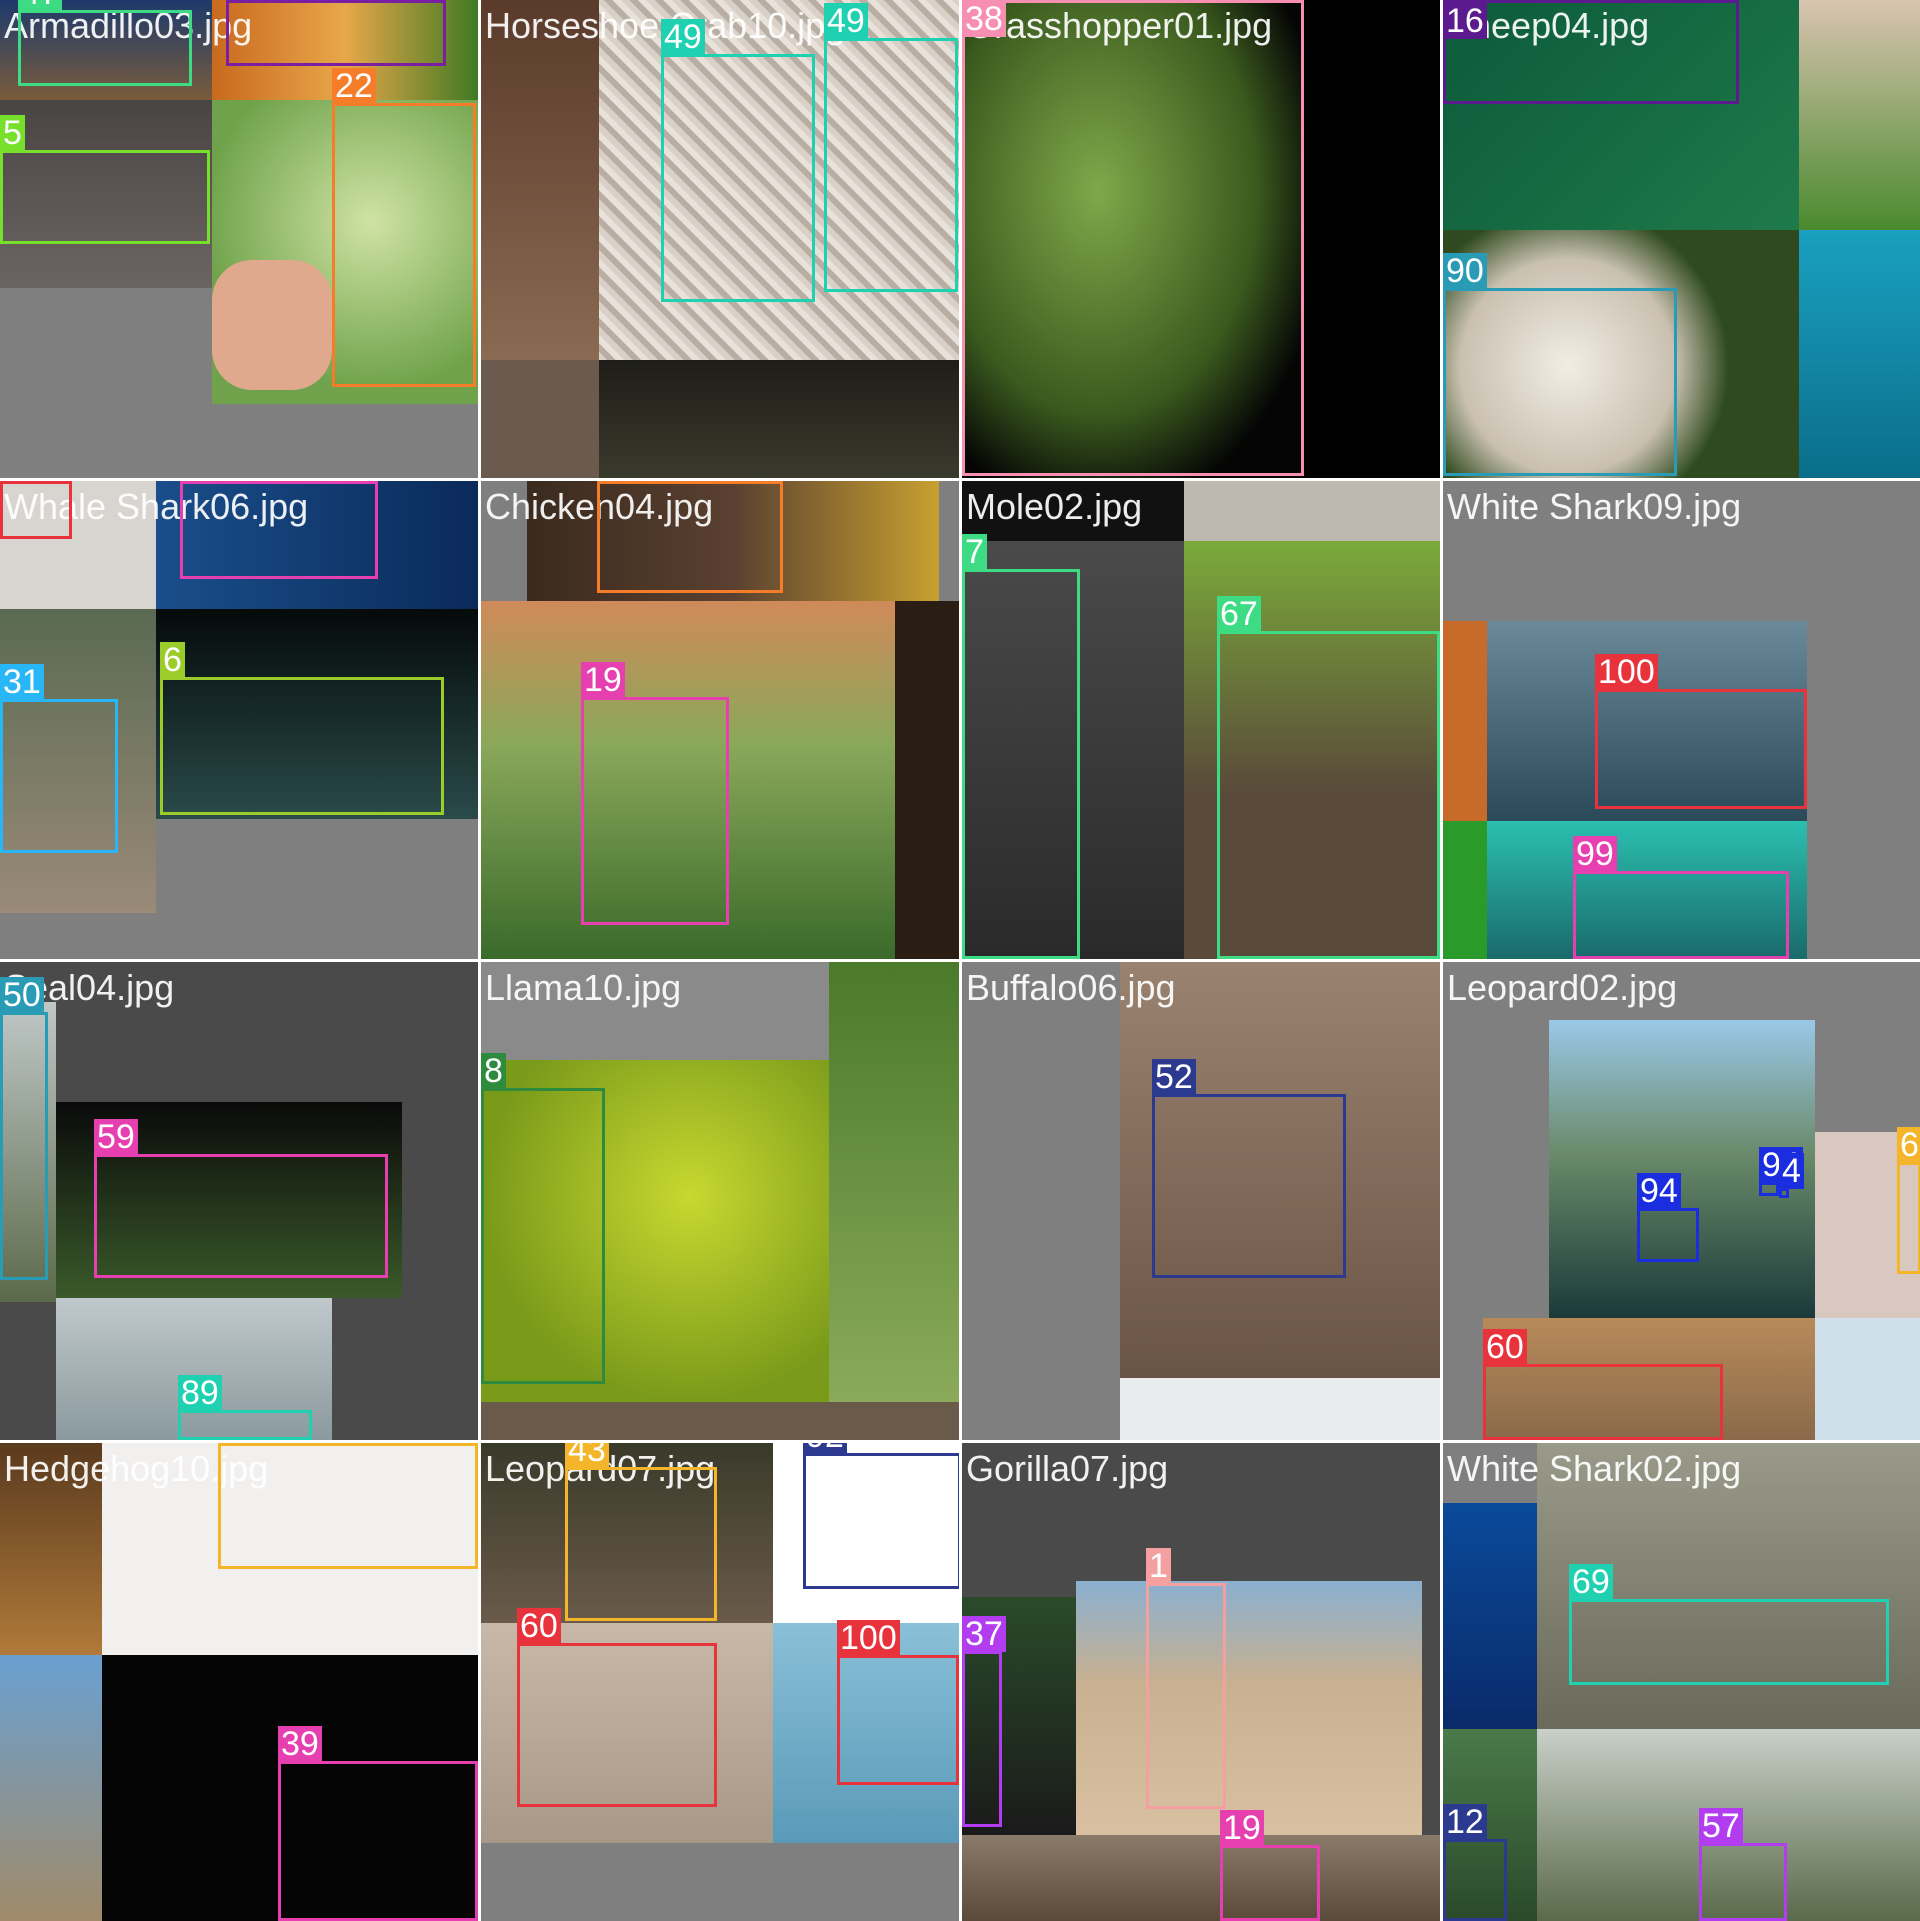 The width and height of the screenshot is (1920, 1921). I want to click on detection-label: 47, so click(40, 5).